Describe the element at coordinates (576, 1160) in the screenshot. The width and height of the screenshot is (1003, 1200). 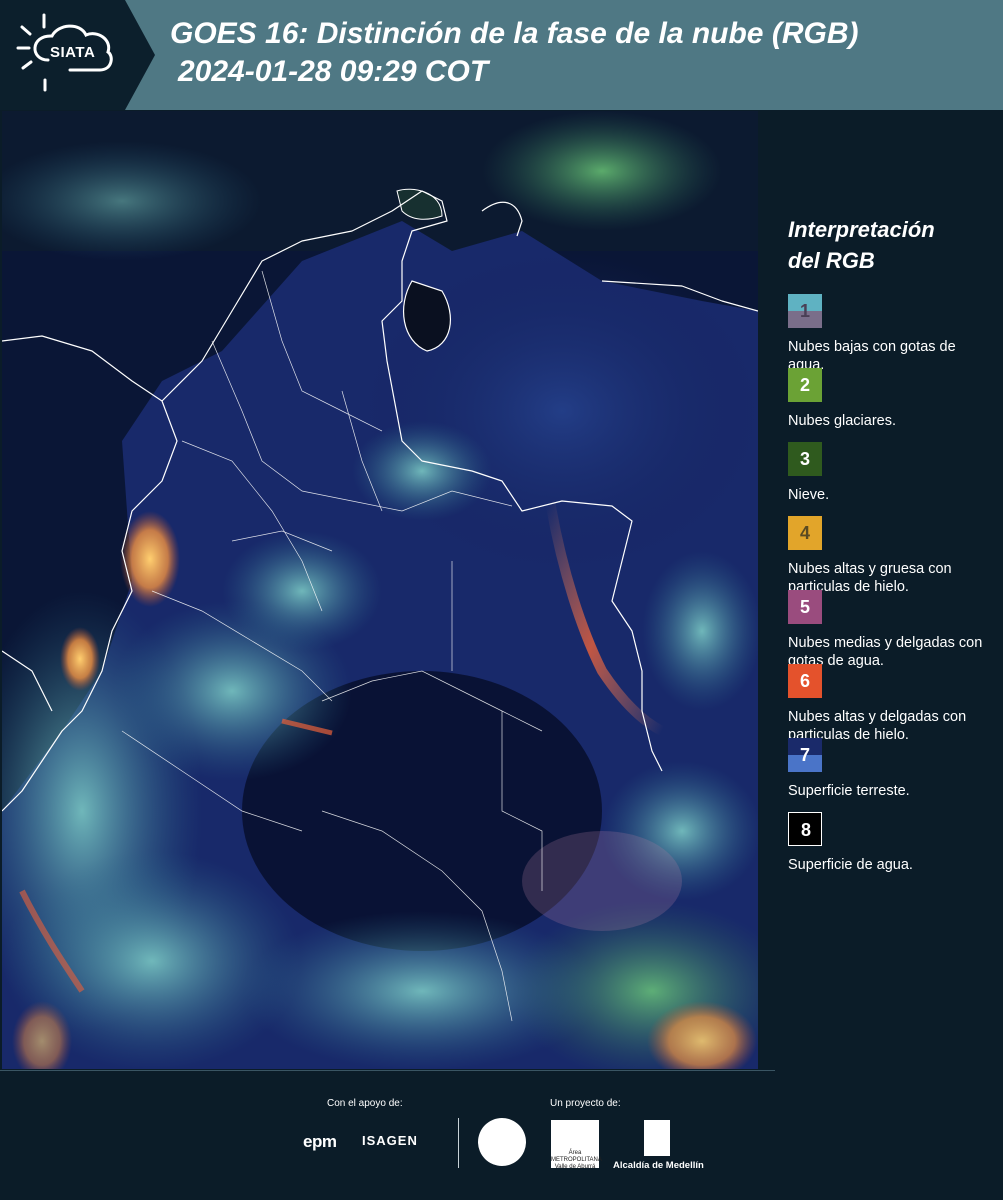
I see `area-metropolitana-text: Área METROPOLITANA Valle de Aburrá` at that location.